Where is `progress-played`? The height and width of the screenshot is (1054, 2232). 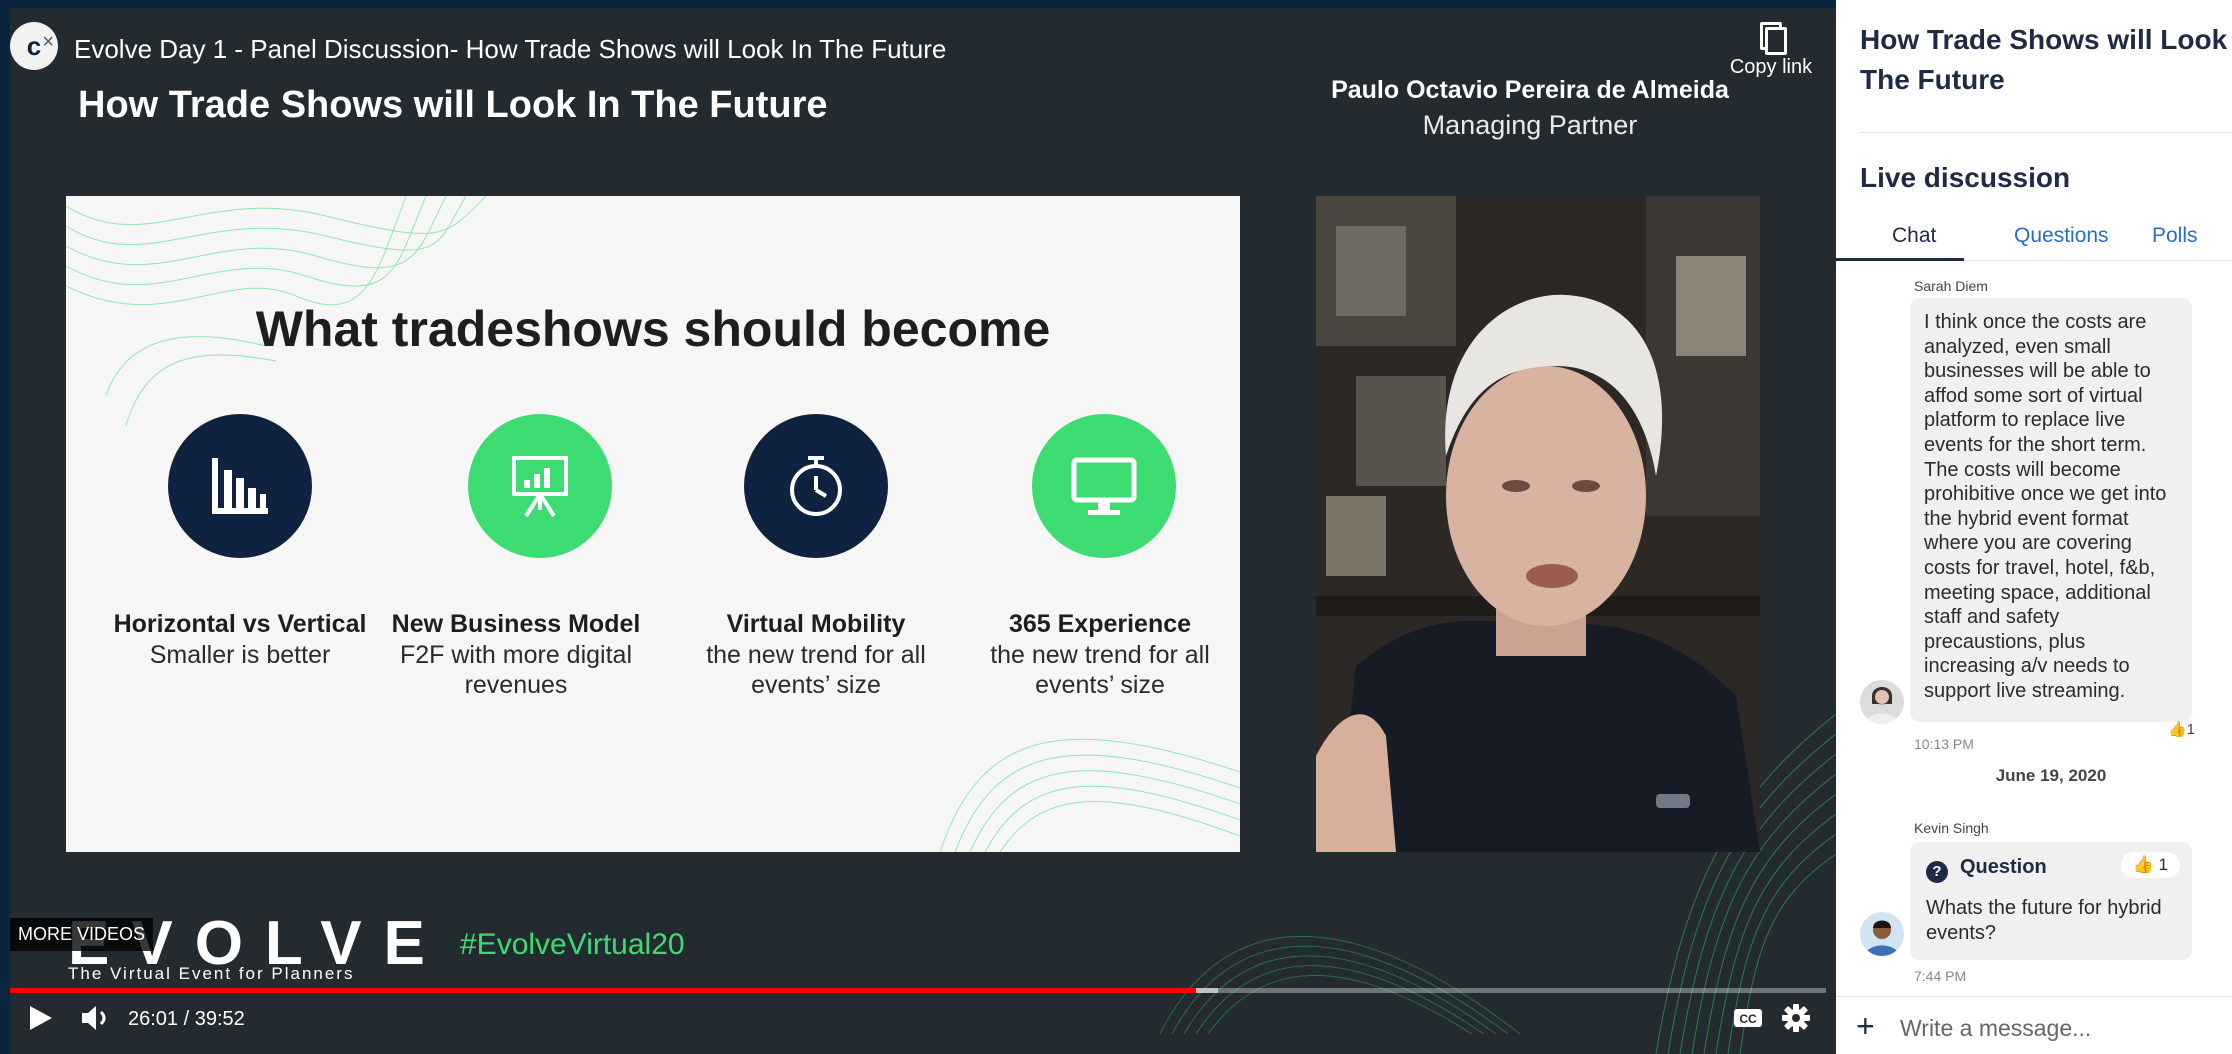 progress-played is located at coordinates (603, 990).